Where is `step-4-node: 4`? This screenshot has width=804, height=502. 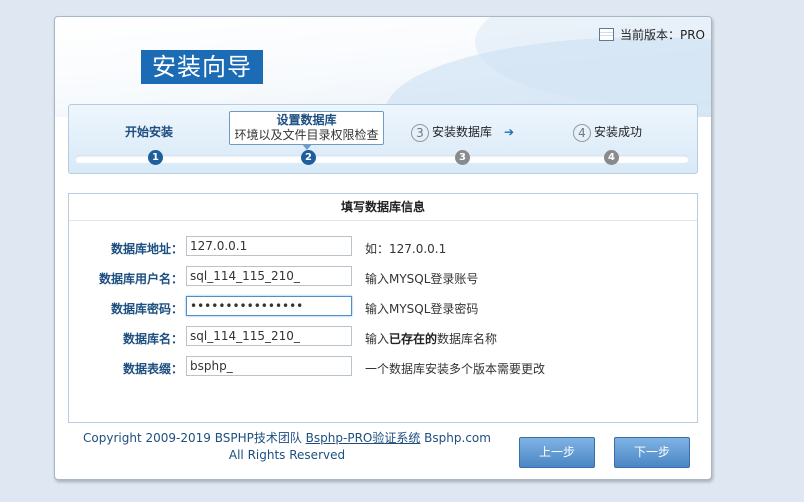
step-4-node: 4 is located at coordinates (611, 157).